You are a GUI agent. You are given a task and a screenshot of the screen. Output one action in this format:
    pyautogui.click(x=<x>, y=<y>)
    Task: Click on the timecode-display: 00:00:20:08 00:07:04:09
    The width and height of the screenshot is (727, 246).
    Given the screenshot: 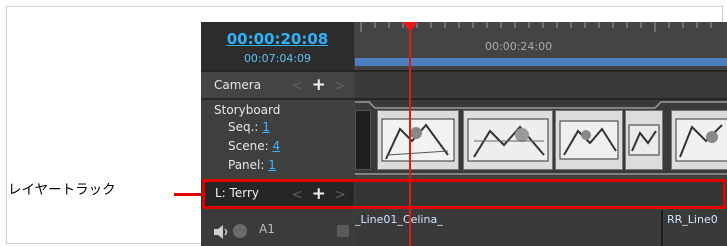 What is the action you would take?
    pyautogui.click(x=277, y=46)
    